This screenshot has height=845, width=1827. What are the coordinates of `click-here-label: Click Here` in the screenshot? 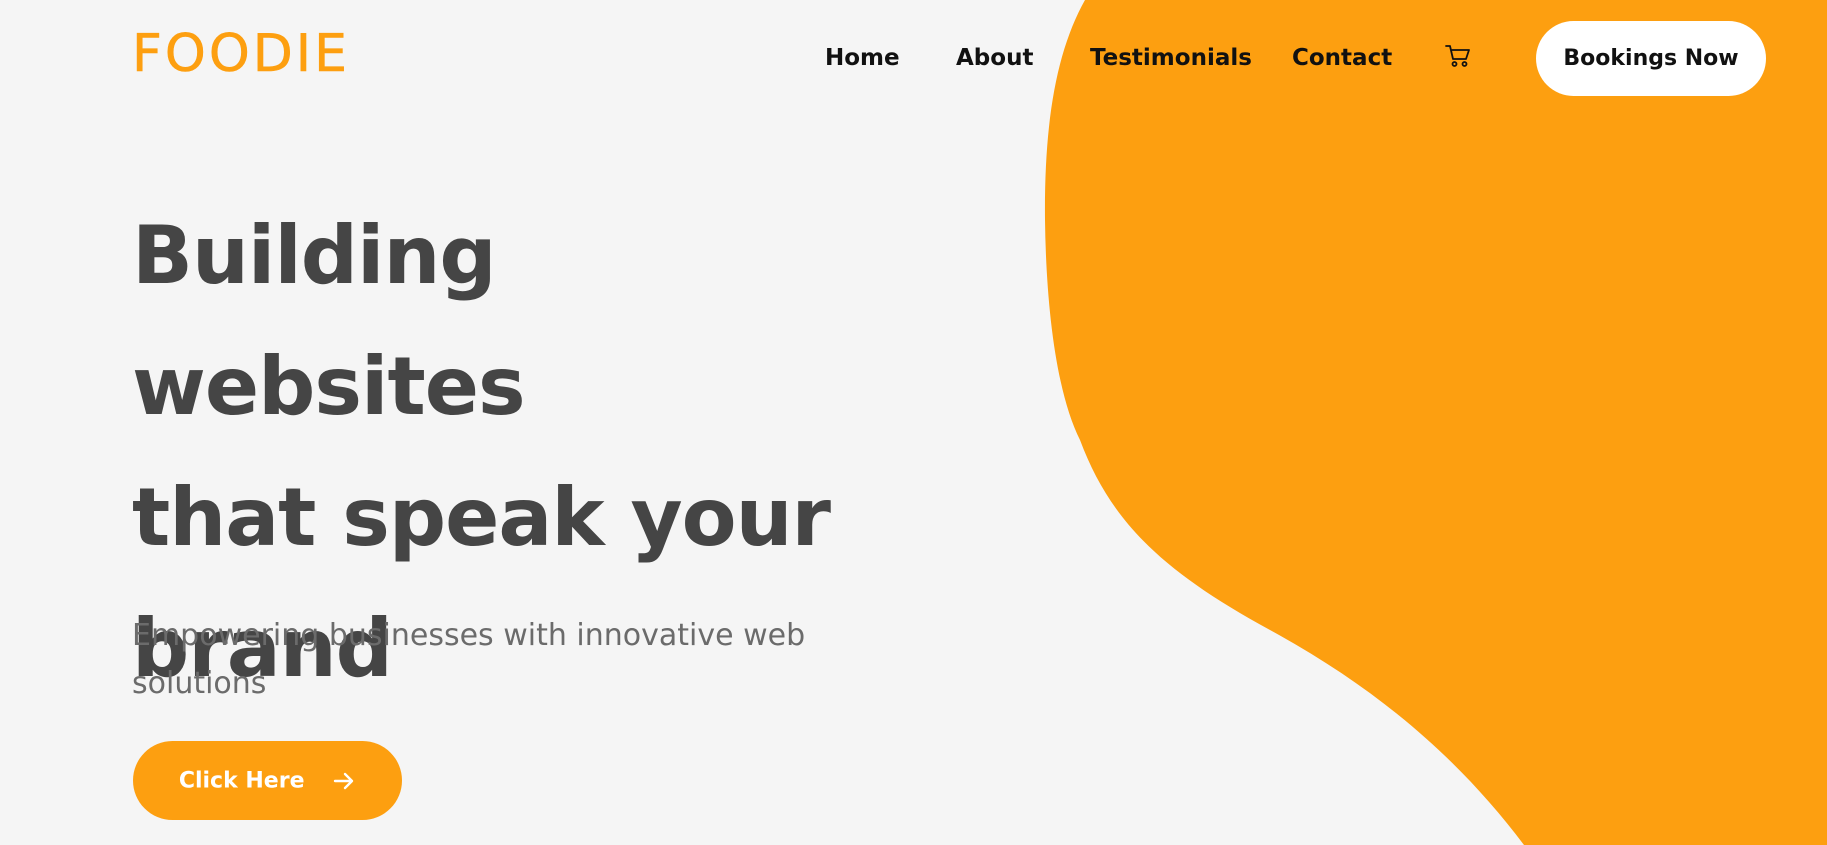 It's located at (241, 781).